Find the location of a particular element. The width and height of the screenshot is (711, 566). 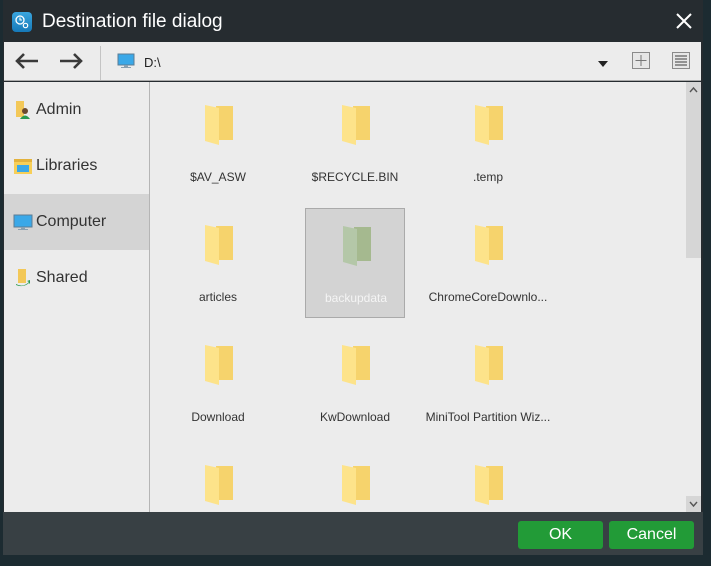

sidebar-item-libraries: Libraries is located at coordinates (76, 166).